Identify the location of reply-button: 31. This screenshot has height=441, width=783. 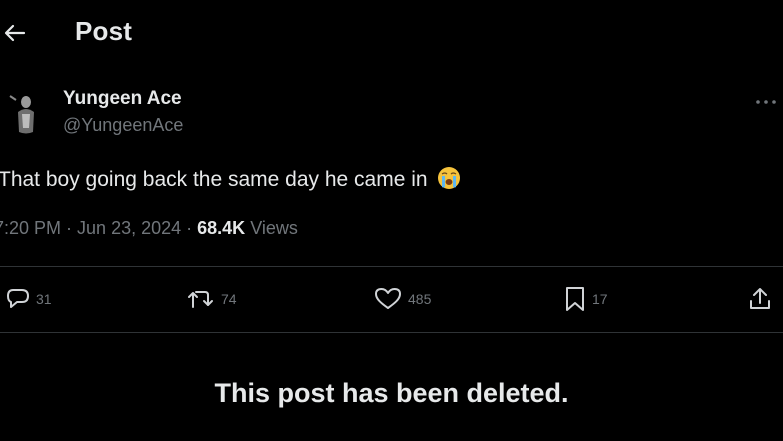
(29, 299).